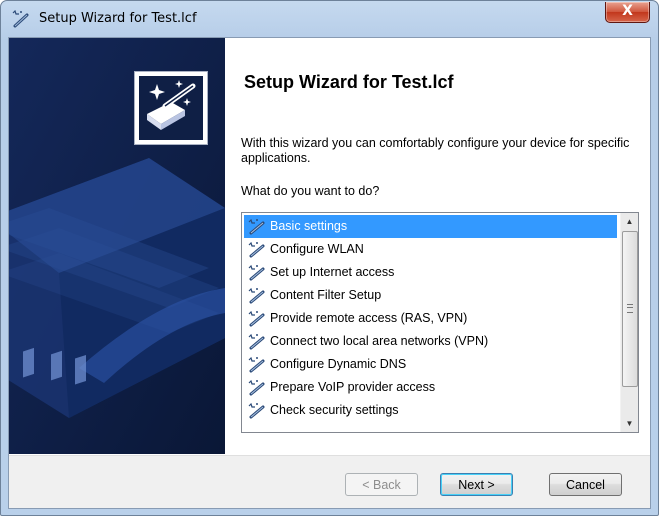 This screenshot has width=659, height=516. What do you see at coordinates (627, 12) in the screenshot?
I see `close-button: X` at bounding box center [627, 12].